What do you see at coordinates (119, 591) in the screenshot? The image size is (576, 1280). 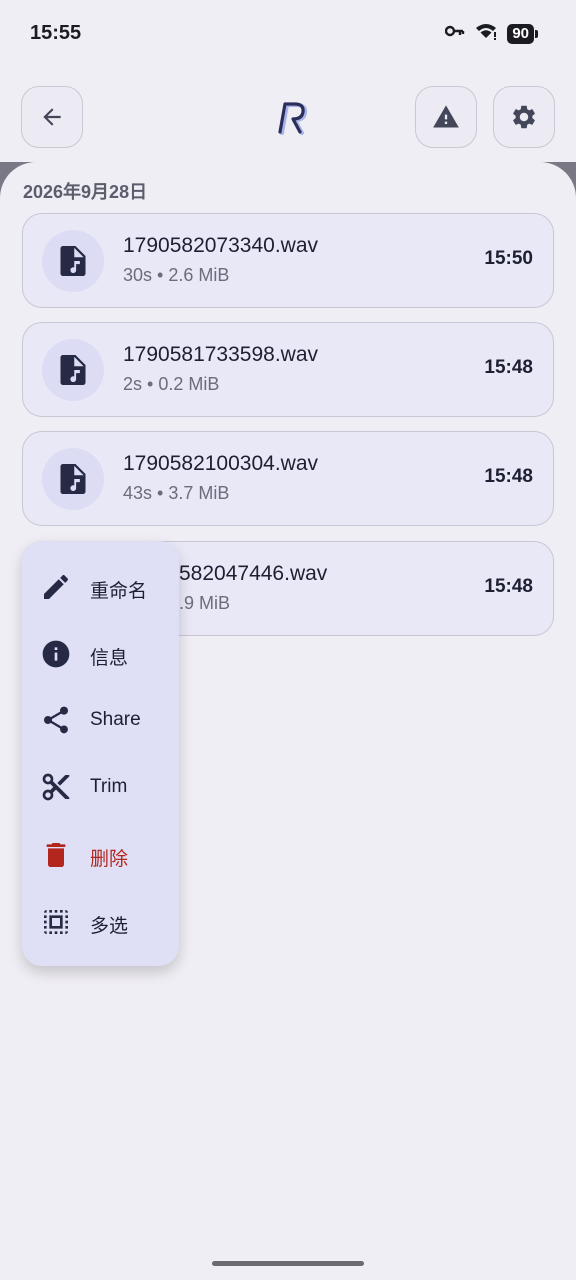 I see `menu-label: 重命名` at bounding box center [119, 591].